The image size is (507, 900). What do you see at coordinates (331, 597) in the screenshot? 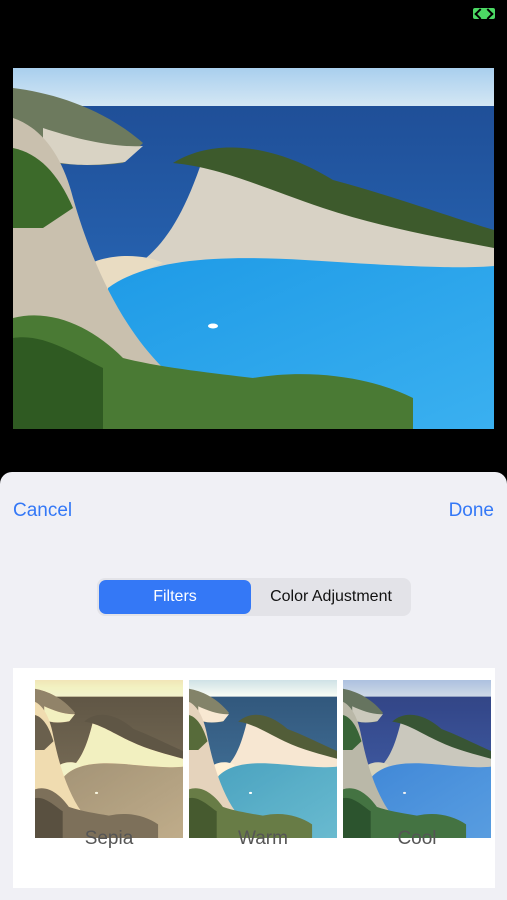
I see `color-adjustment-segment: Color Adjustment` at bounding box center [331, 597].